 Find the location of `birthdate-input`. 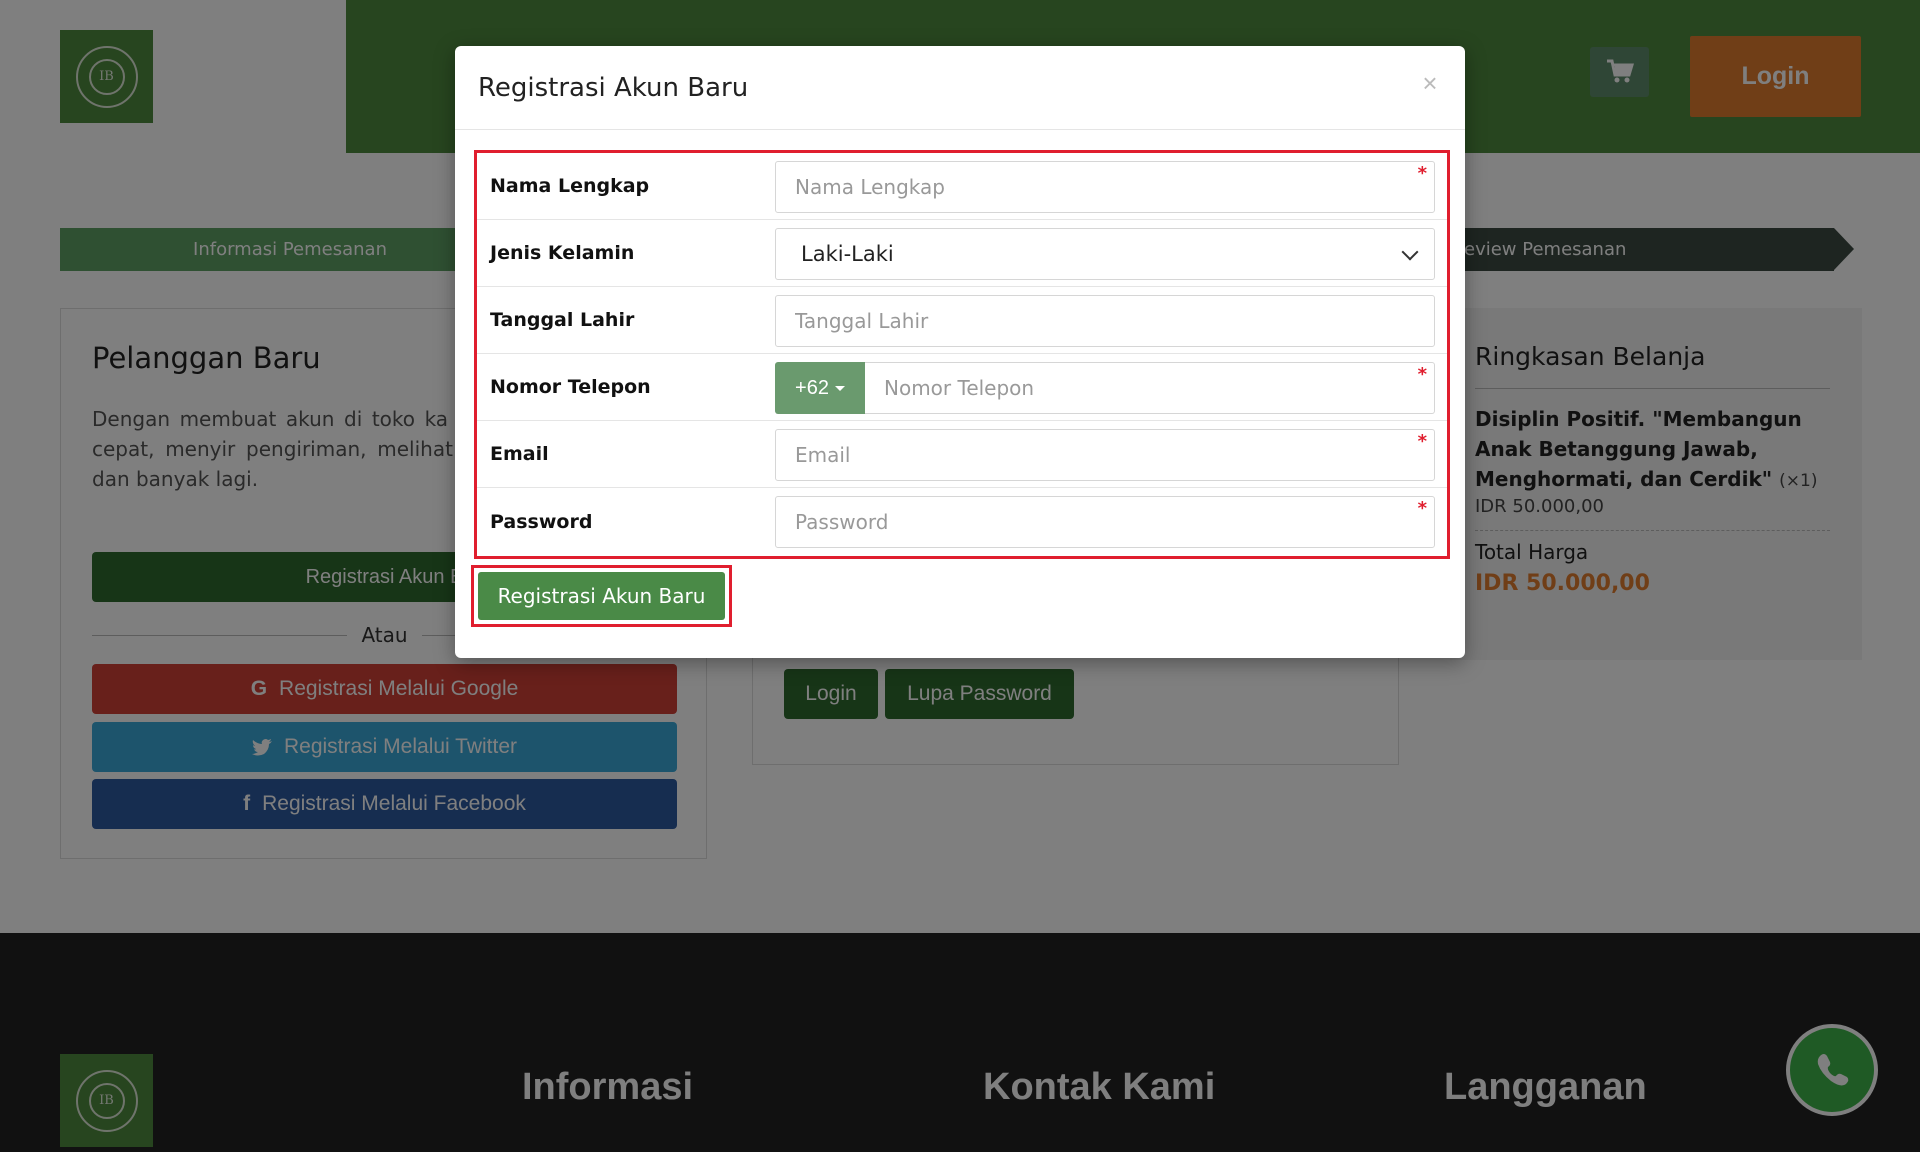

birthdate-input is located at coordinates (1105, 321).